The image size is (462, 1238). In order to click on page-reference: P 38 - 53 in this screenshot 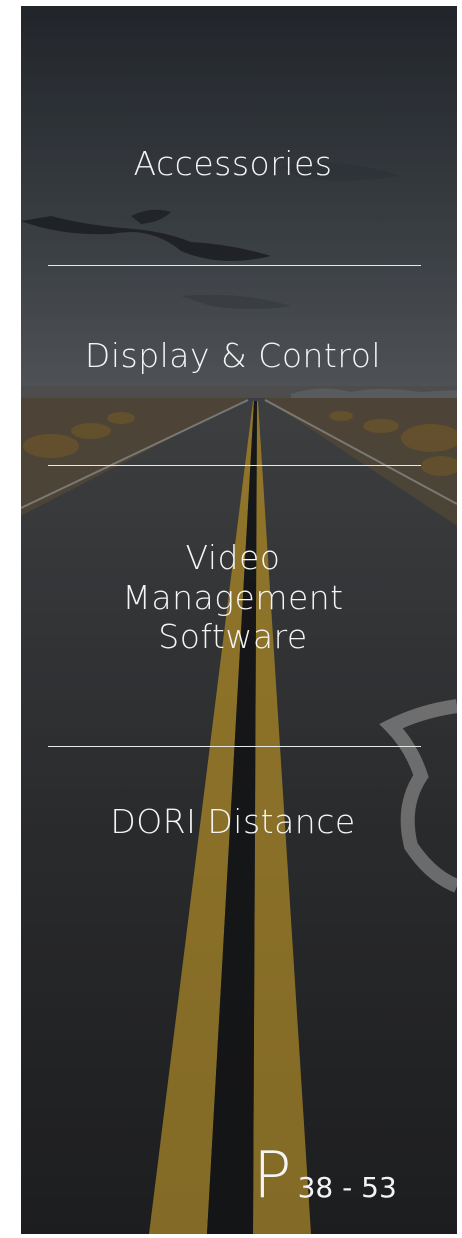, I will do `click(325, 1176)`.